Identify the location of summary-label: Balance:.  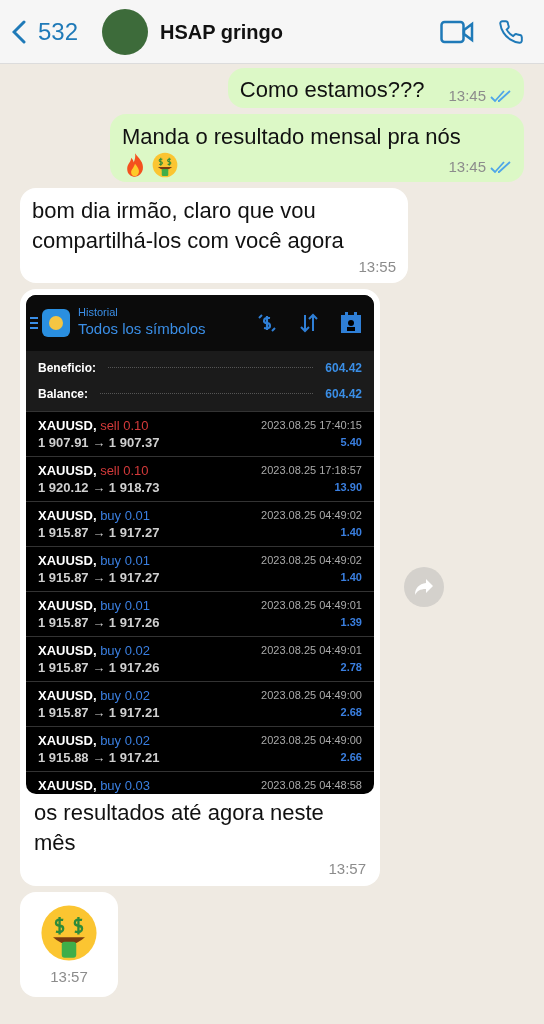
(63, 394).